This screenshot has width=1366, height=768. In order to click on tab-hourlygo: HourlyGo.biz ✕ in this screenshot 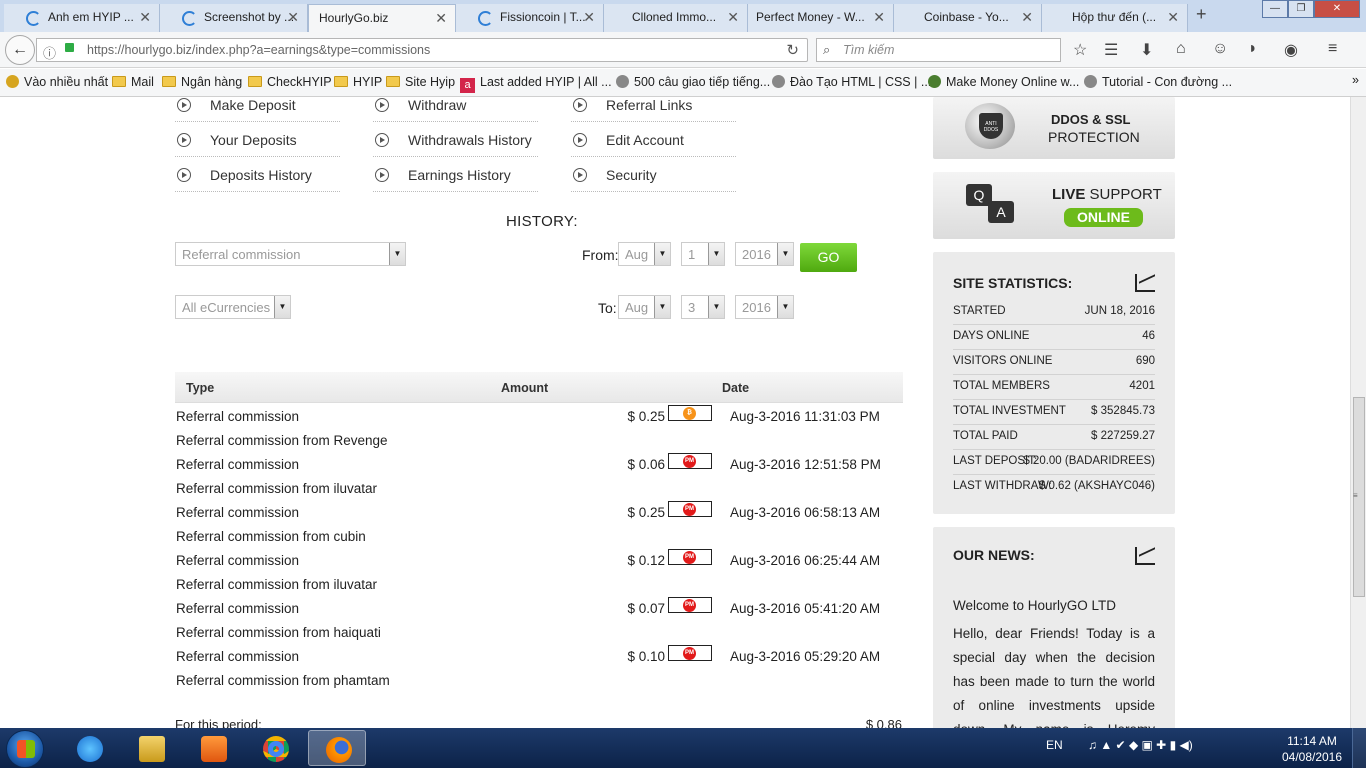, I will do `click(382, 18)`.